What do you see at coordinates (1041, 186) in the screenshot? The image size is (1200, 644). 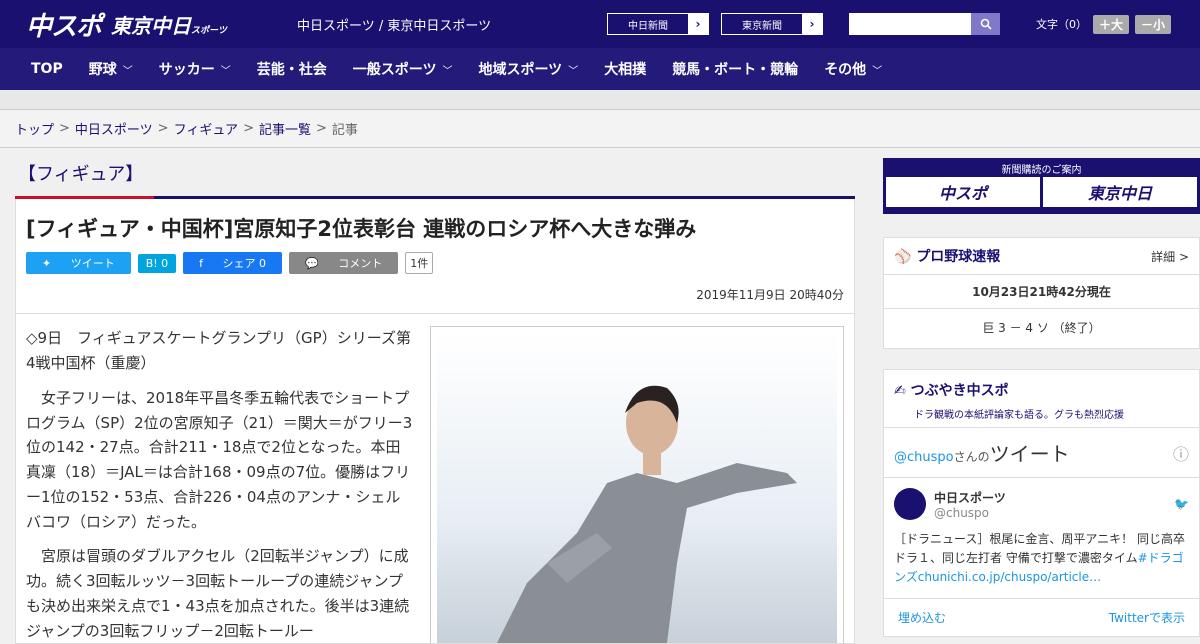 I see `subscription-banner: 新聞購読のご案内 中スポ 東京中日` at bounding box center [1041, 186].